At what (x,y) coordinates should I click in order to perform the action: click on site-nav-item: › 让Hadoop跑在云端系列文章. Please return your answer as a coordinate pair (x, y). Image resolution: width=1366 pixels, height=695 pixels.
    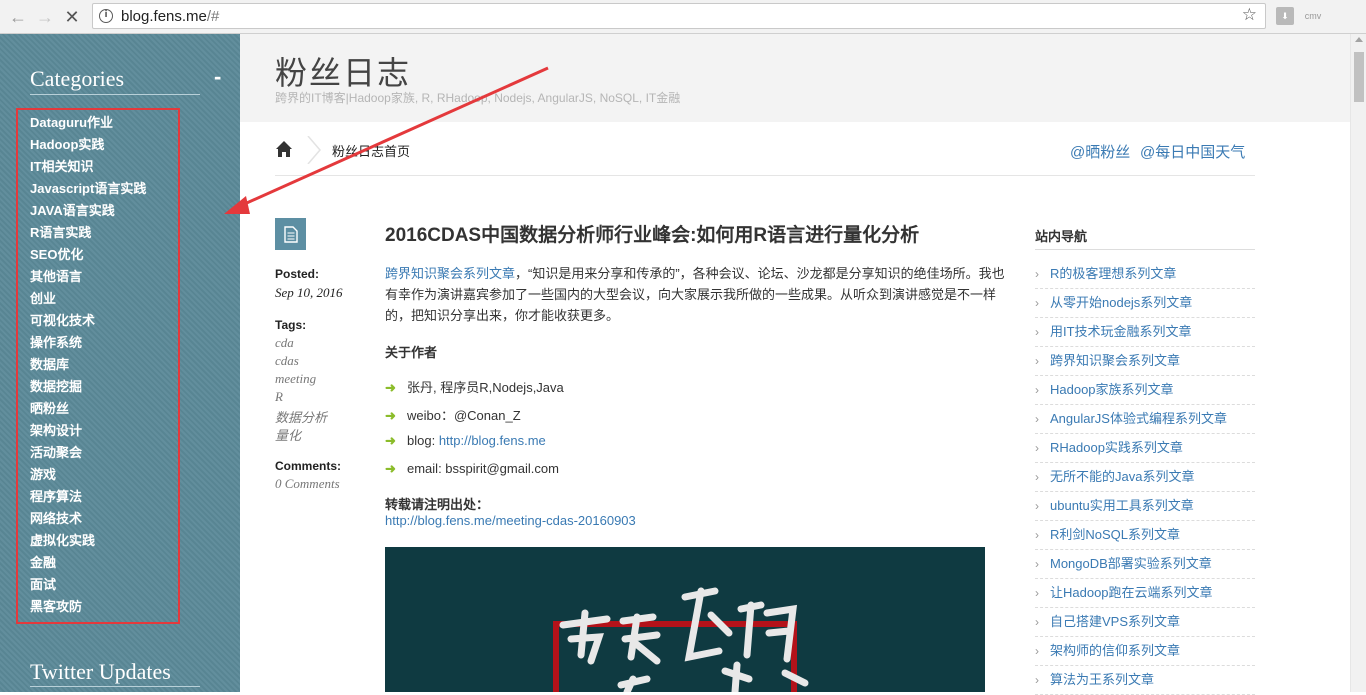
    Looking at the image, I should click on (1145, 593).